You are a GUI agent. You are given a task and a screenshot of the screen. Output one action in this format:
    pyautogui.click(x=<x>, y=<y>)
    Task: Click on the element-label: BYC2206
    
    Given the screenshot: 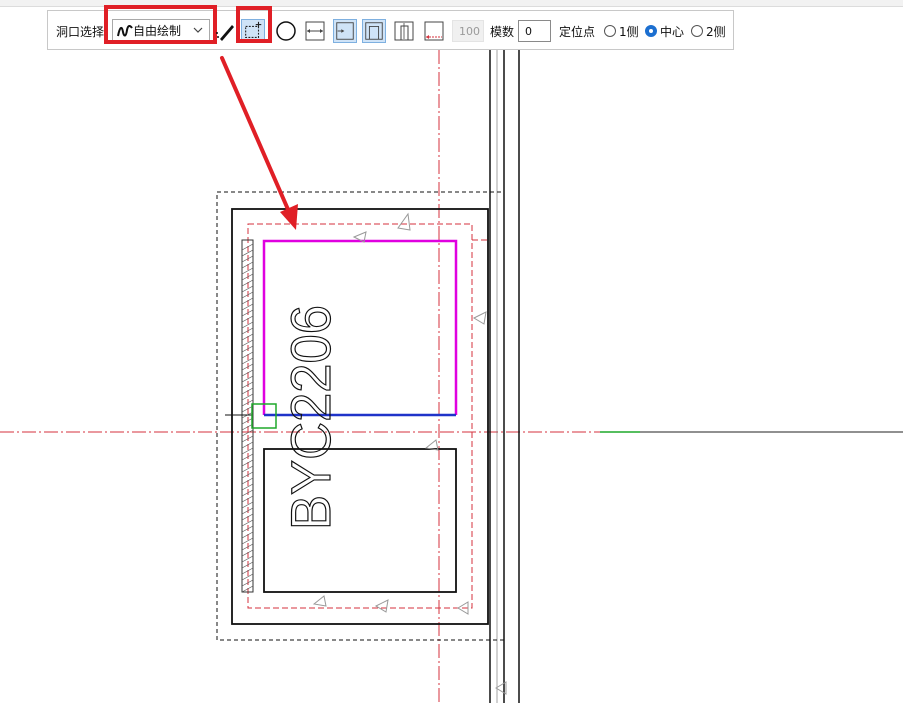 What is the action you would take?
    pyautogui.click(x=310, y=417)
    